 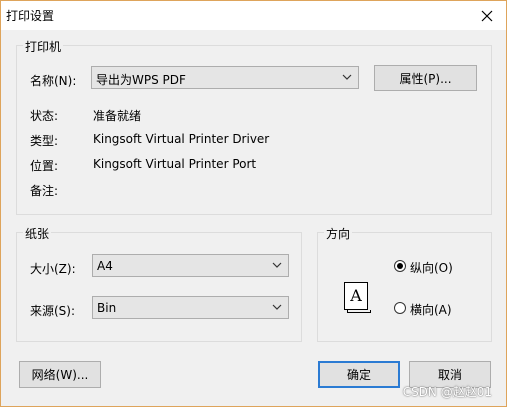 I want to click on printer-name-select: 导出为WPS PDF, so click(x=225, y=77).